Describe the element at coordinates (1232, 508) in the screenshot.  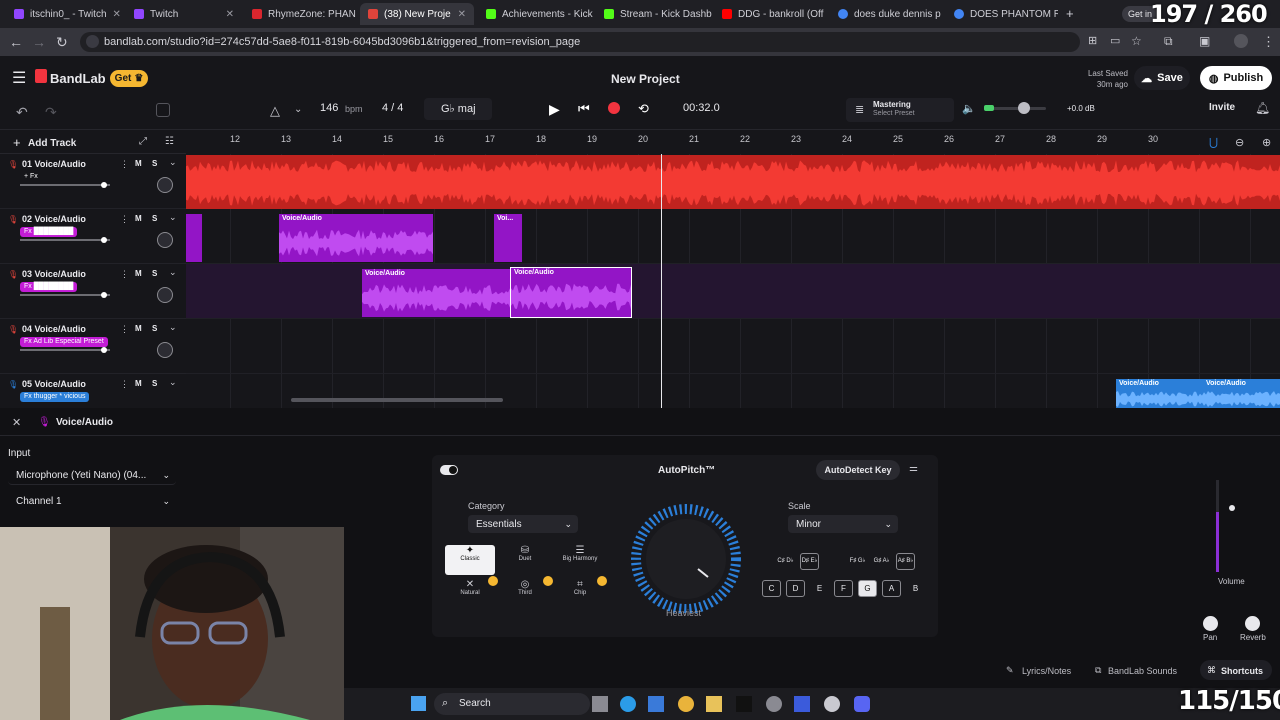
I see `volume-fader-handle` at that location.